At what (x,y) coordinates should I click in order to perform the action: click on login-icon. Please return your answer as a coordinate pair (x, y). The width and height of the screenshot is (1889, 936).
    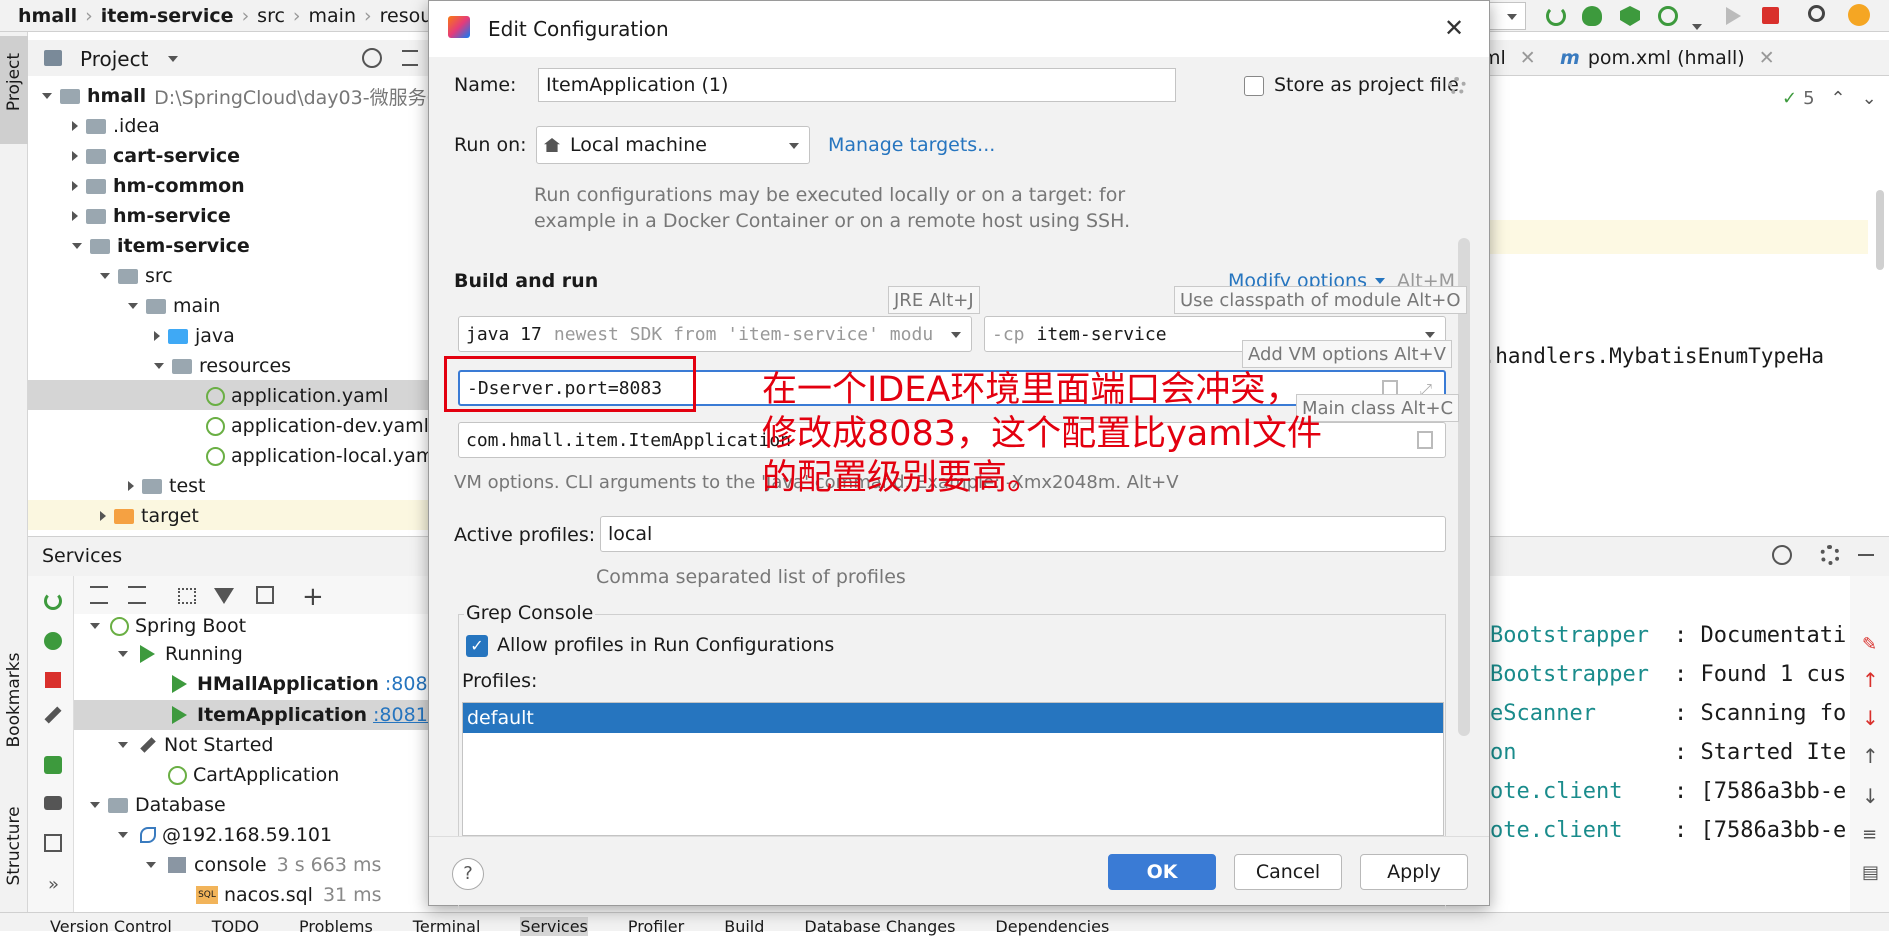
    Looking at the image, I should click on (53, 843).